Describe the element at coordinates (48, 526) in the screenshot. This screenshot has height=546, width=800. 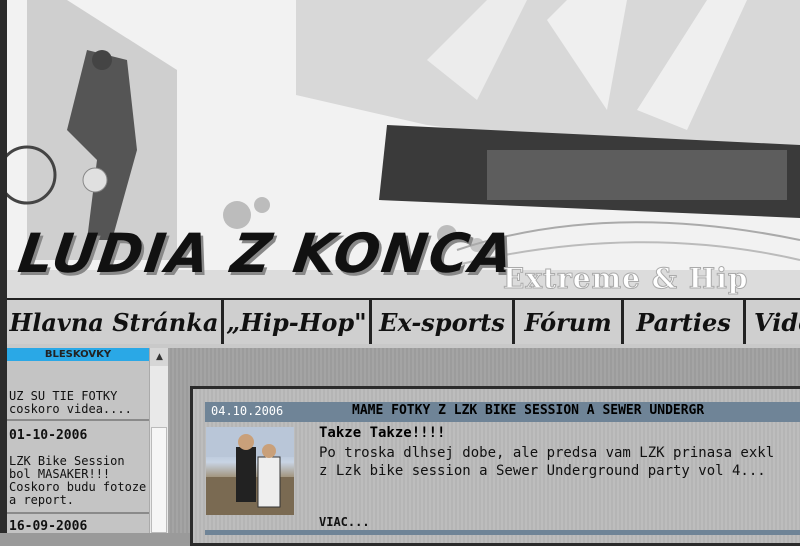
I see `sidebar-entry-date: 16-09-2006` at that location.